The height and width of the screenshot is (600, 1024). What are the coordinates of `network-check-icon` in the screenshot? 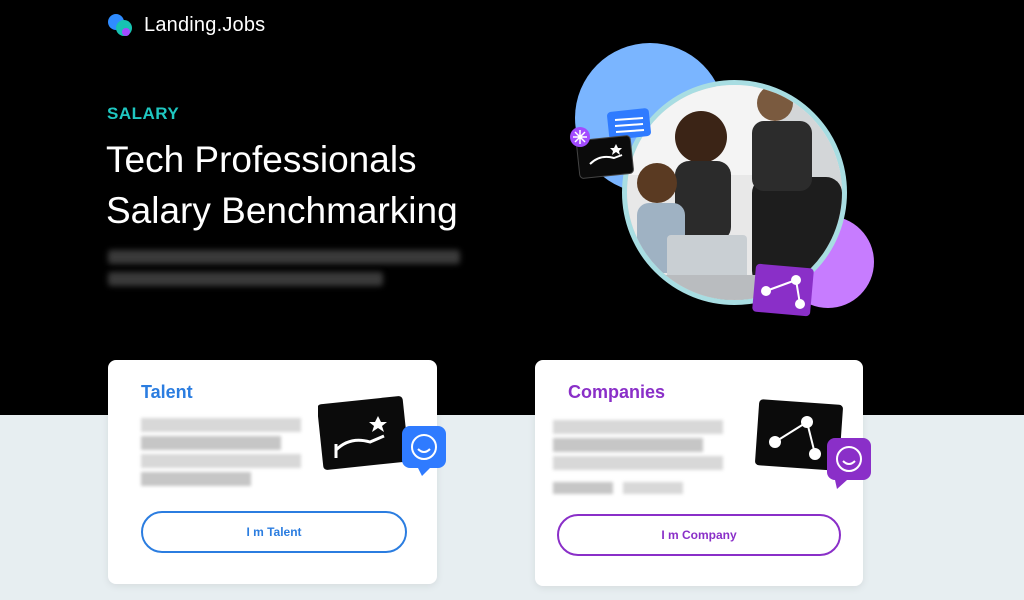 It's located at (813, 444).